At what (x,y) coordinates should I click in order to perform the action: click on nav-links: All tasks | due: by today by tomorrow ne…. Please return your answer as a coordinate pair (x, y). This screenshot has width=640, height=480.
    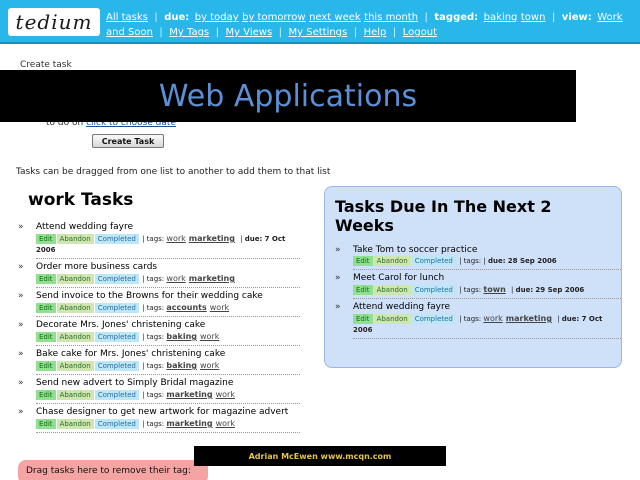
    Looking at the image, I should click on (366, 25).